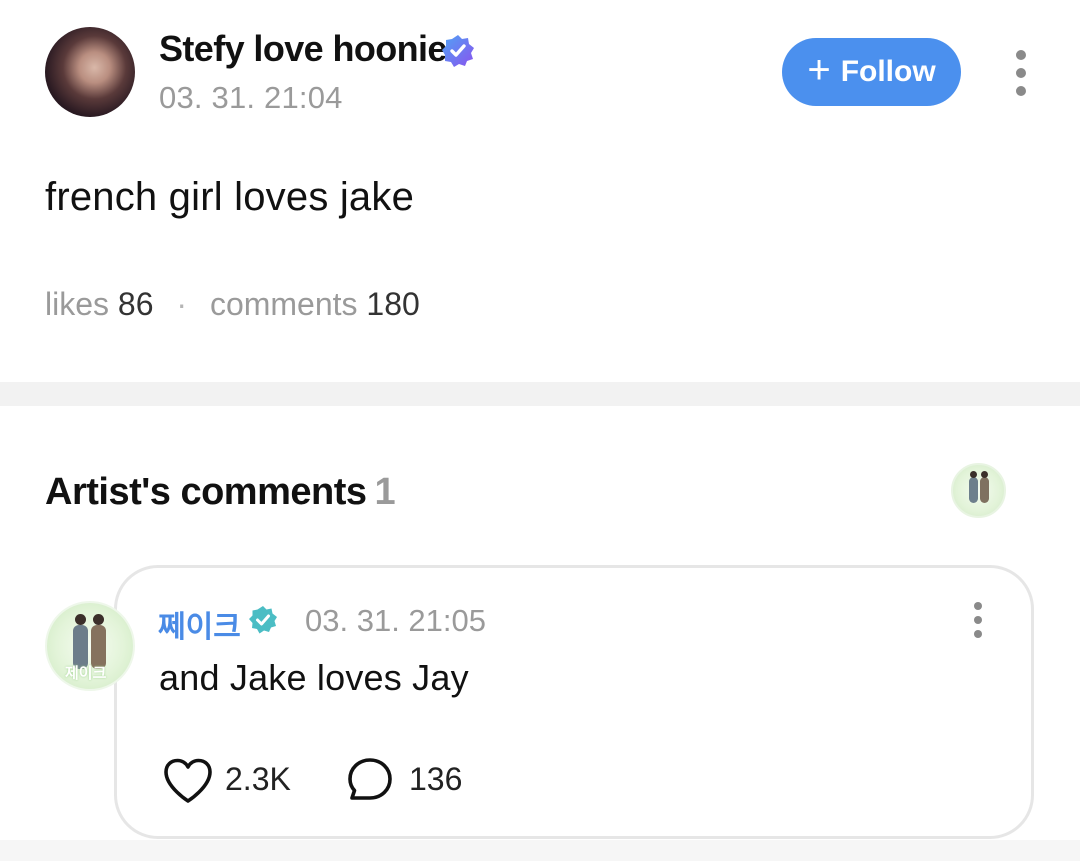 This screenshot has height=861, width=1080. What do you see at coordinates (458, 51) in the screenshot?
I see `verified-heart-badge-icon` at bounding box center [458, 51].